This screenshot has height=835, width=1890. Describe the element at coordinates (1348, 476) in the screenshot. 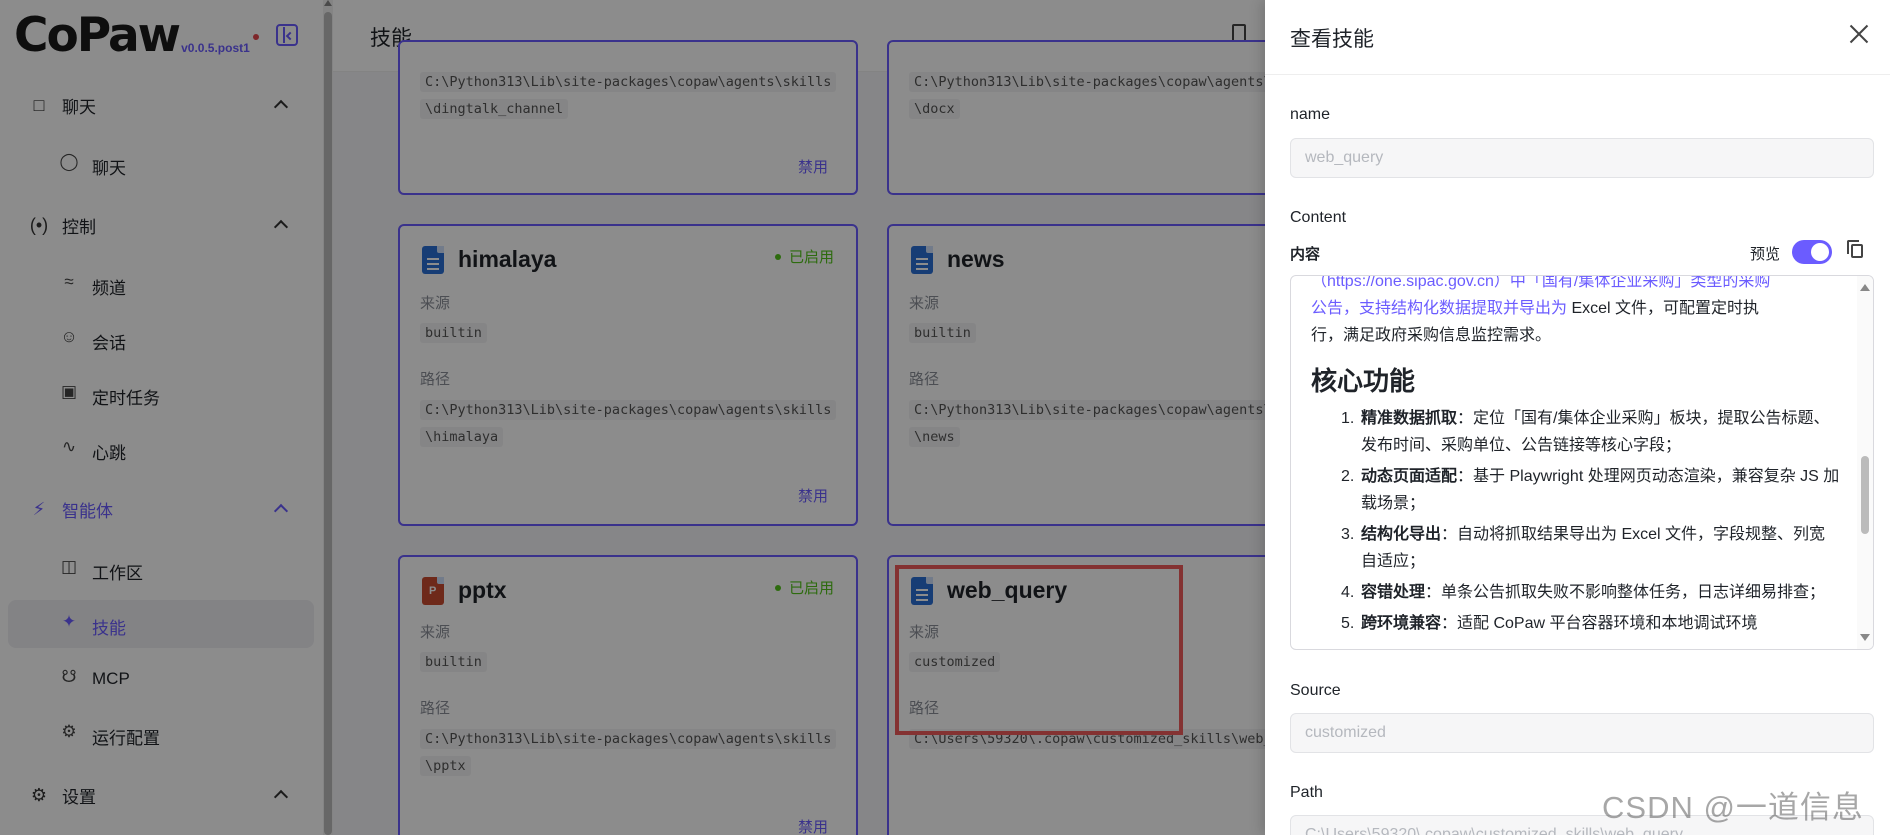

I see `list-number: 2.` at that location.